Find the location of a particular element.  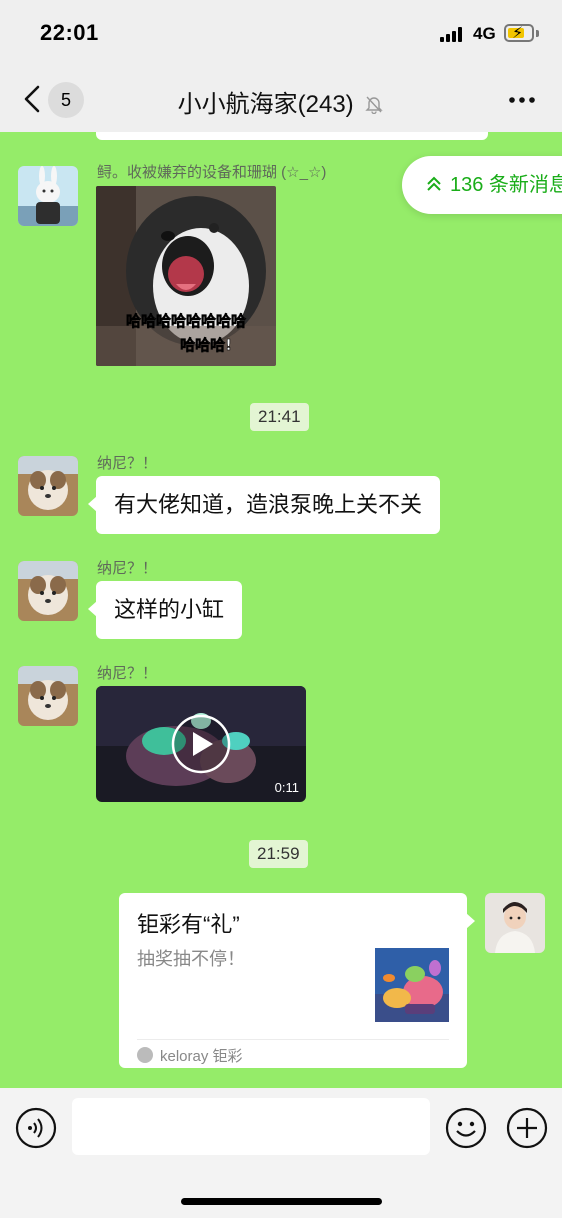

voice-input-icon is located at coordinates (36, 1128).